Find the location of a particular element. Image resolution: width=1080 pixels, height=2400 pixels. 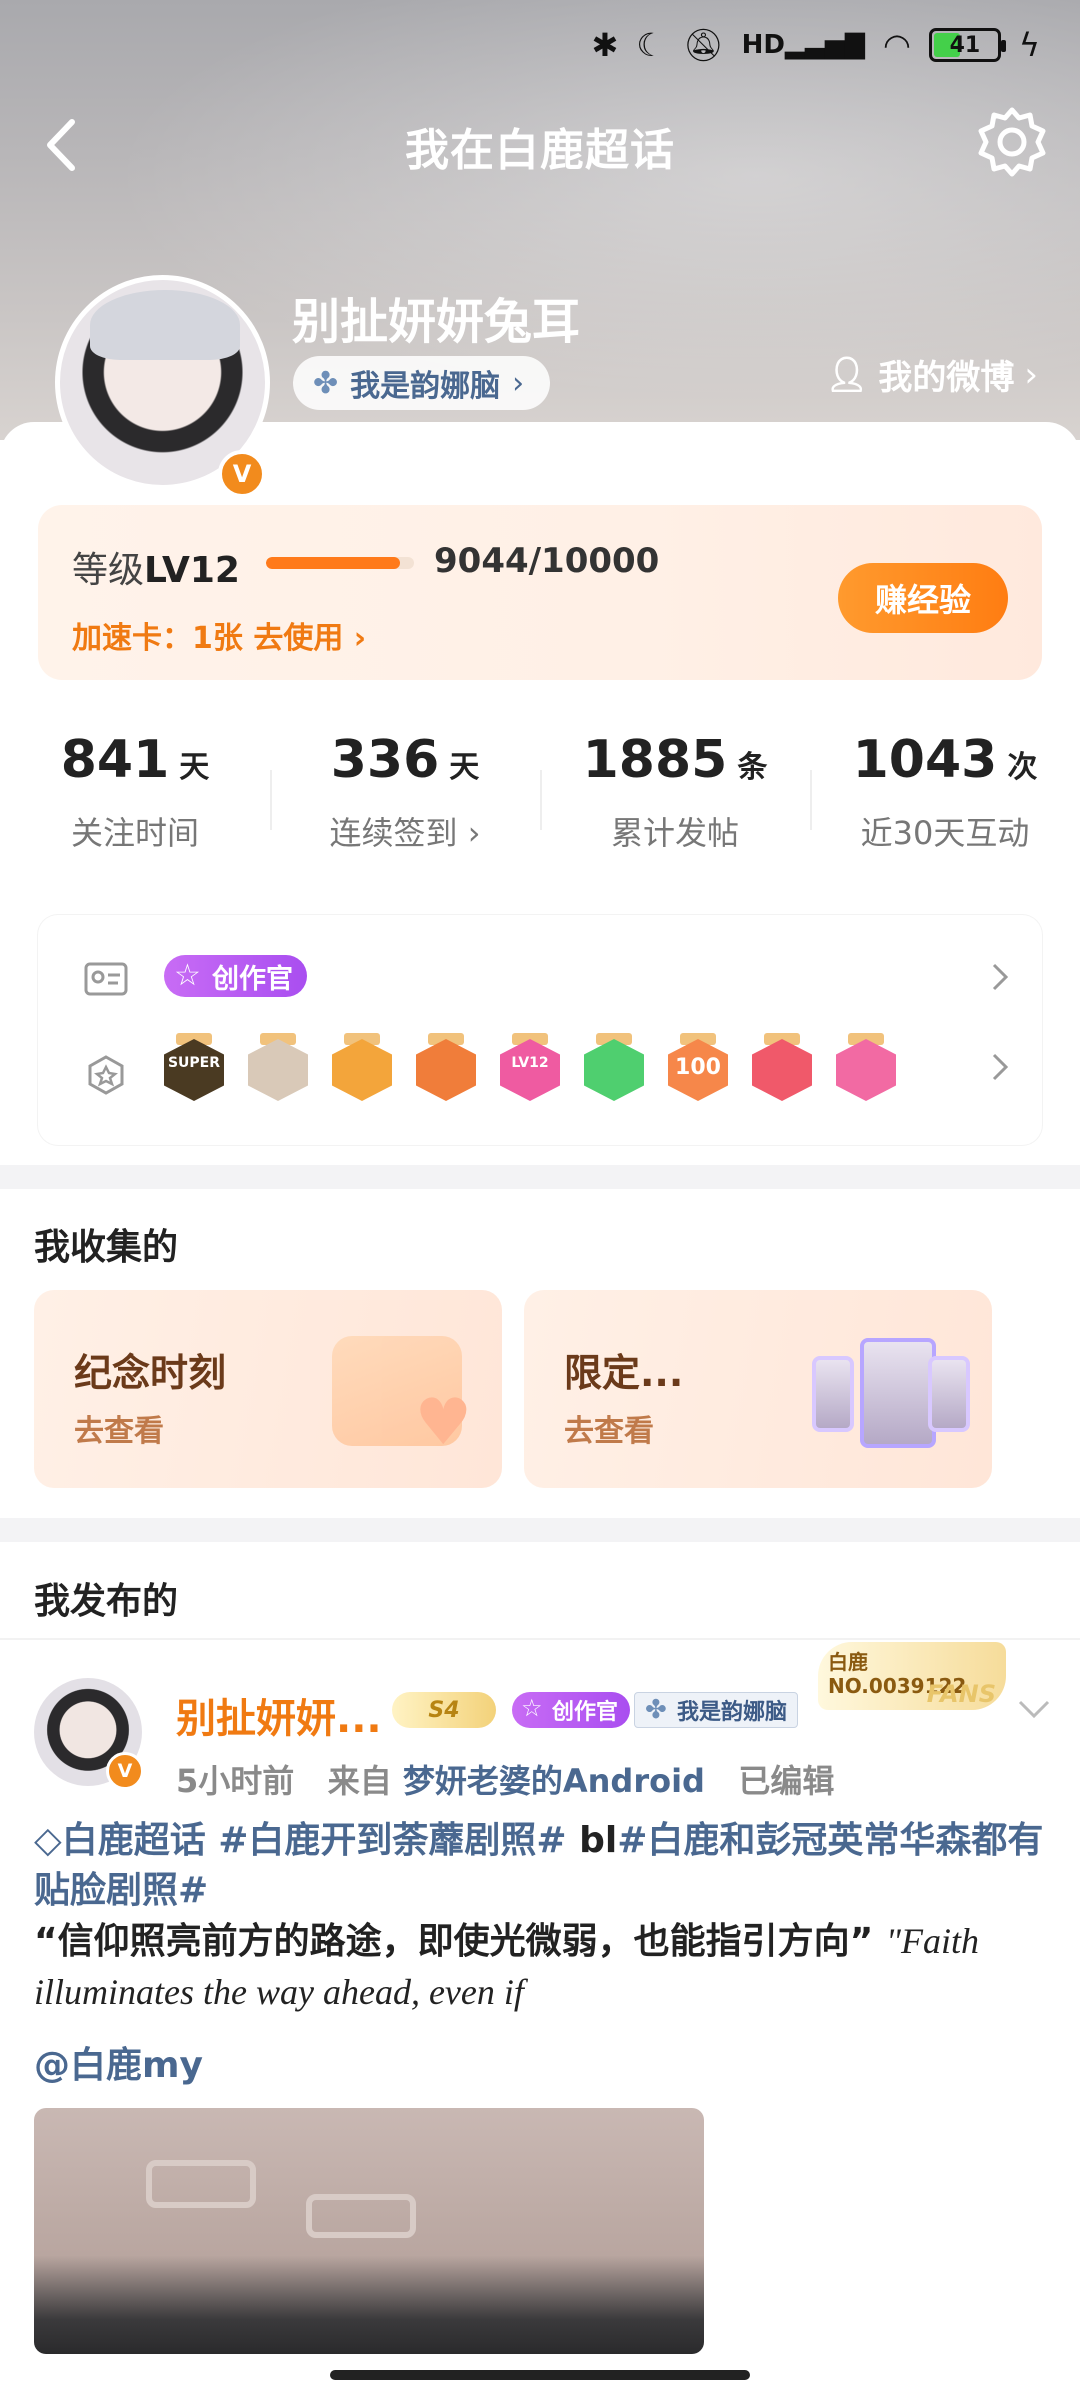

fans-badge-word: FANS is located at coordinates (961, 1694).